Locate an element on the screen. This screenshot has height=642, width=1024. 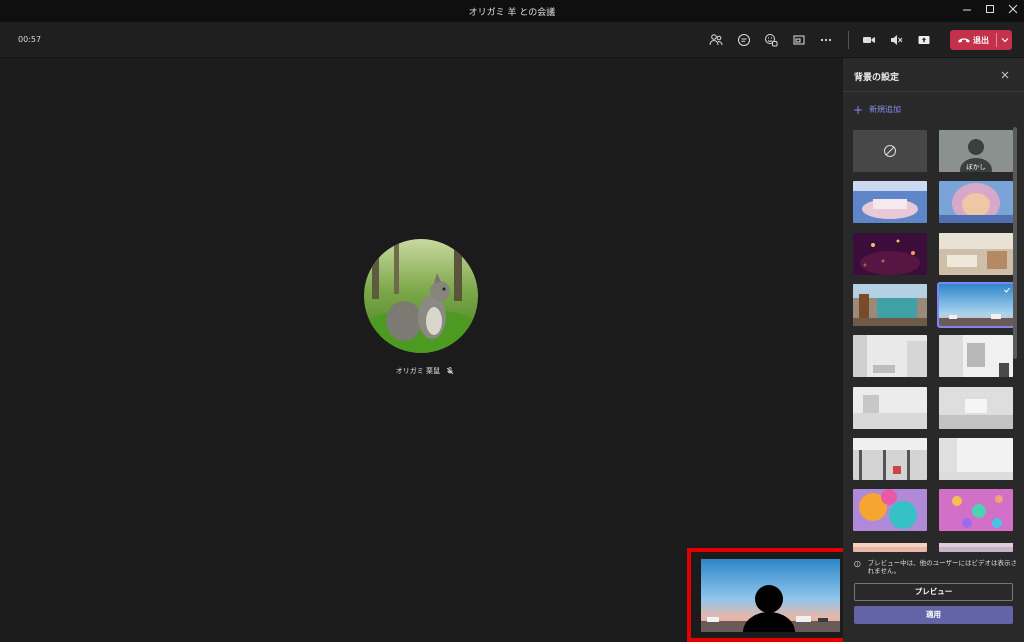
window-title: オリガミ 羊 との会議 is located at coordinates (512, 13).